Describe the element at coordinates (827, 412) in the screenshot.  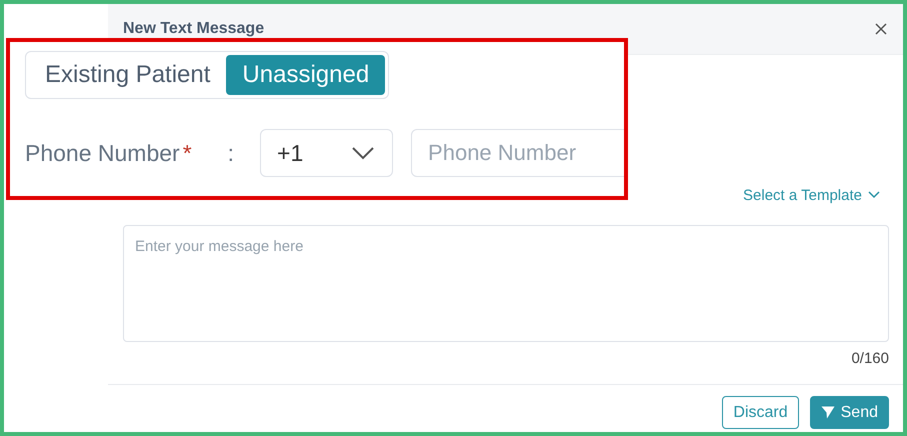
I see `send-icon` at that location.